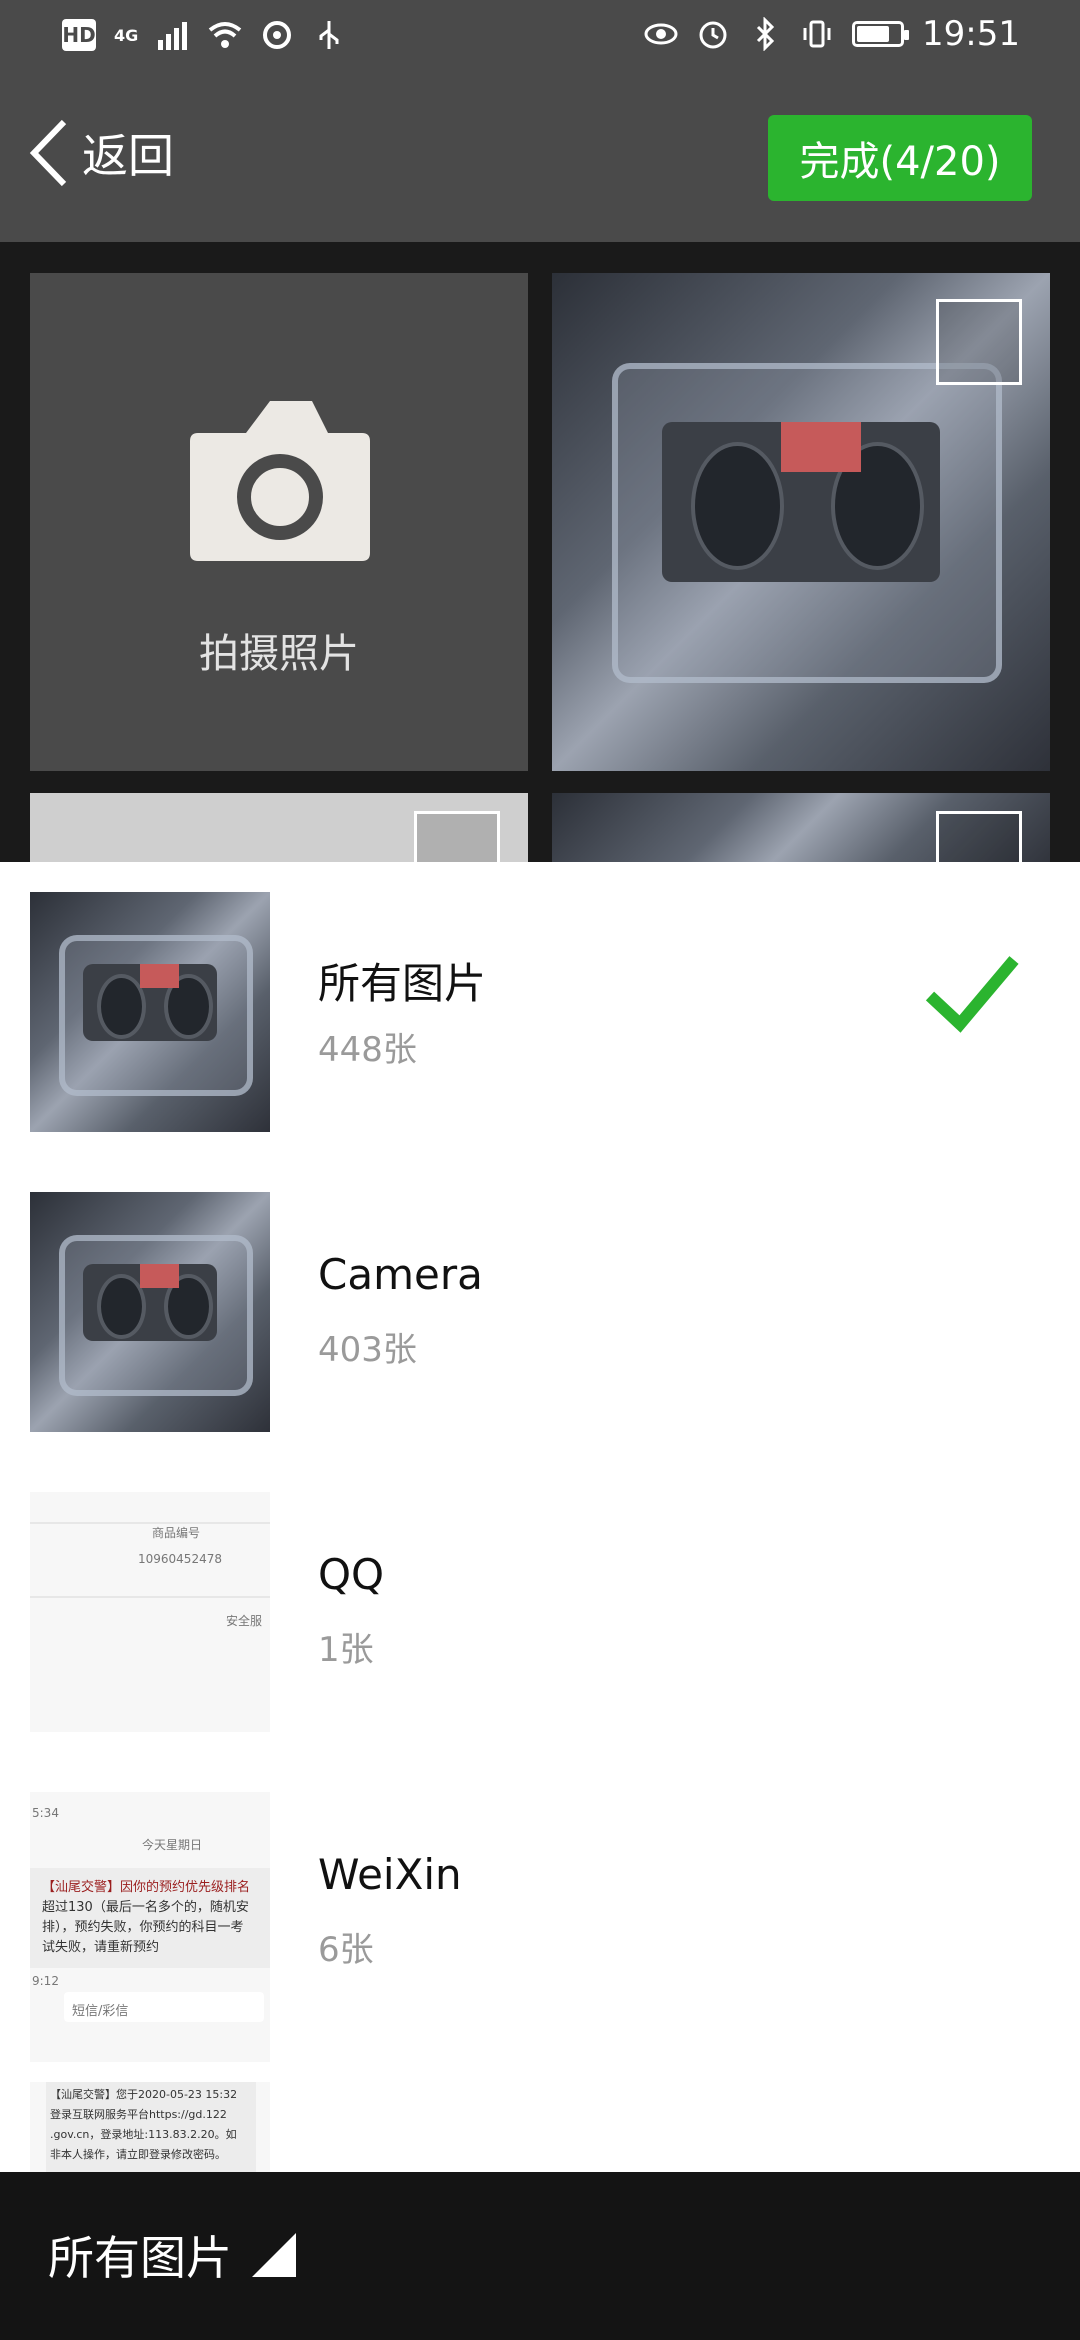 The image size is (1080, 2340). Describe the element at coordinates (180, 1559) in the screenshot. I see `doc-text: 10960452478` at that location.